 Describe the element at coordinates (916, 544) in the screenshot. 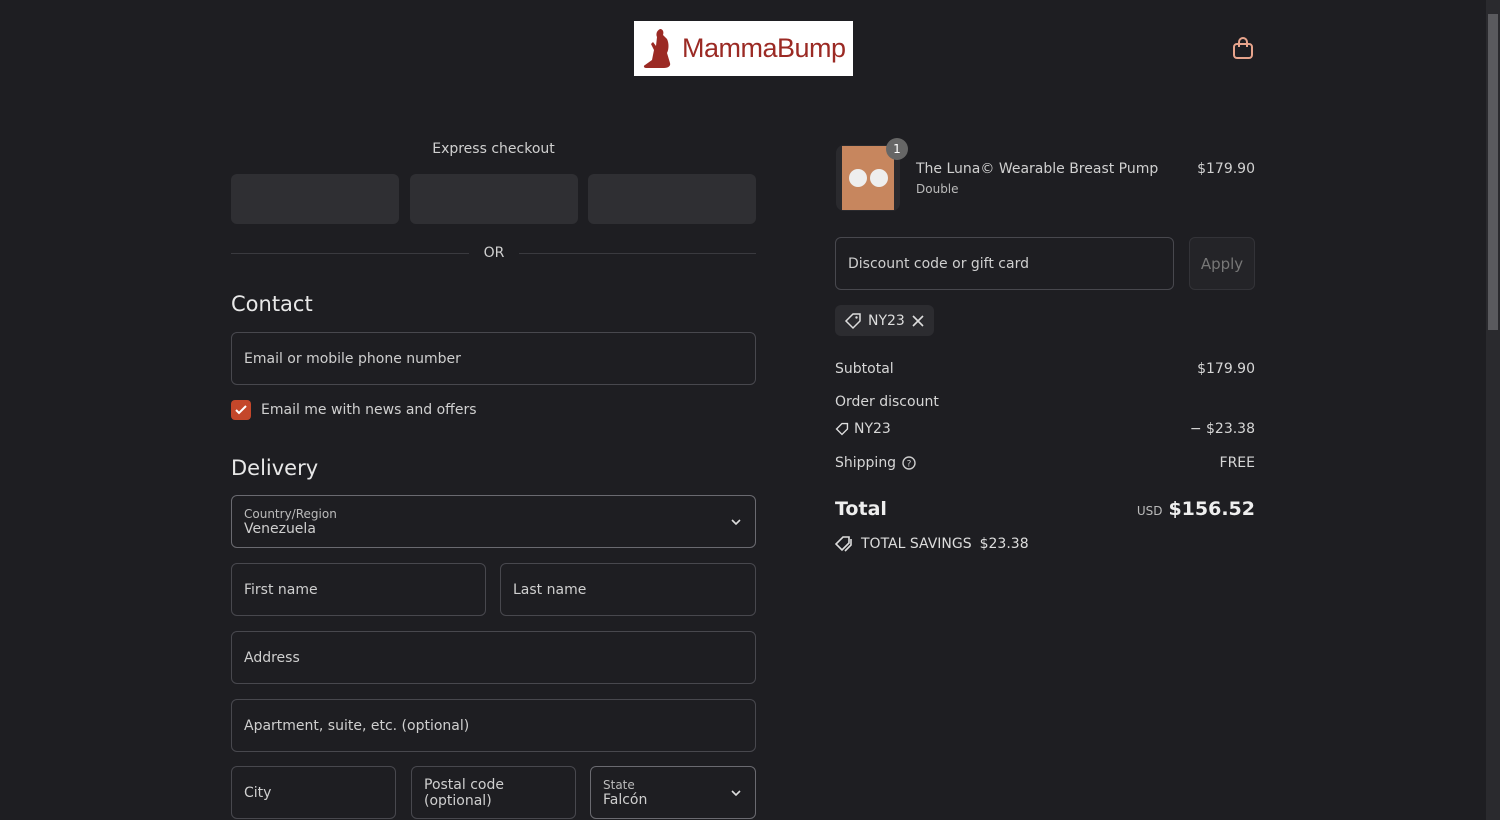

I see `savings-label: TOTAL SAVINGS` at that location.